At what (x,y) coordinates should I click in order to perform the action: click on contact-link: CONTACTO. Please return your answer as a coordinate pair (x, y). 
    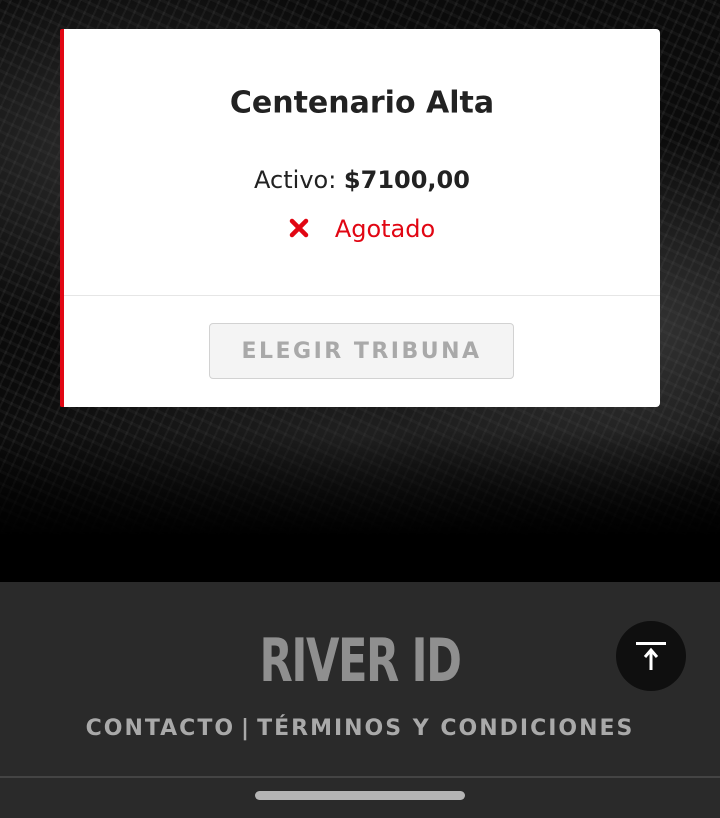
    Looking at the image, I should click on (160, 728).